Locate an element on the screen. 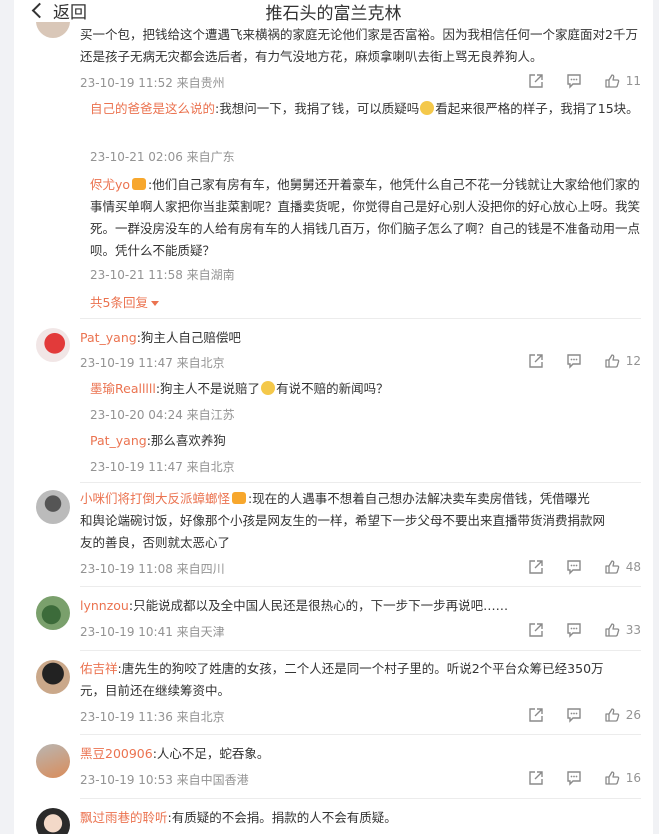 The height and width of the screenshot is (834, 659). comment-meta: 23-10-19 11:08 来自四川 is located at coordinates (152, 569).